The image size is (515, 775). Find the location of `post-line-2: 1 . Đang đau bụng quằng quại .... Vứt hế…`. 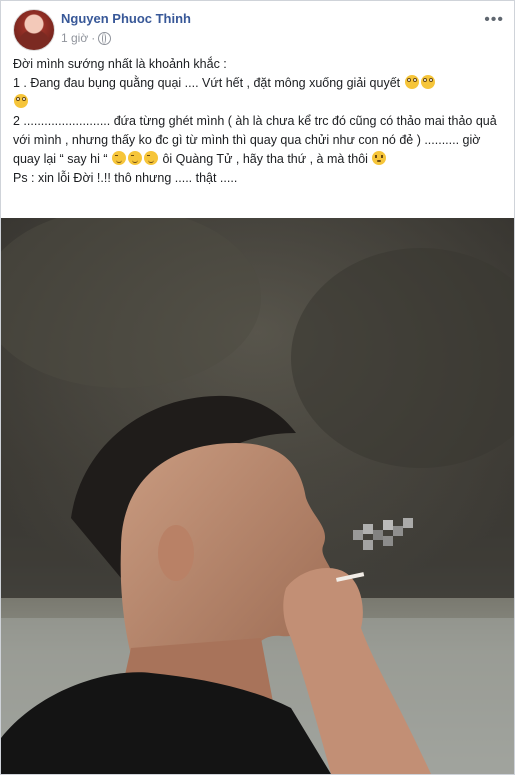

post-line-2: 1 . Đang đau bụng quằng quại .... Vứt hế… is located at coordinates (257, 93).